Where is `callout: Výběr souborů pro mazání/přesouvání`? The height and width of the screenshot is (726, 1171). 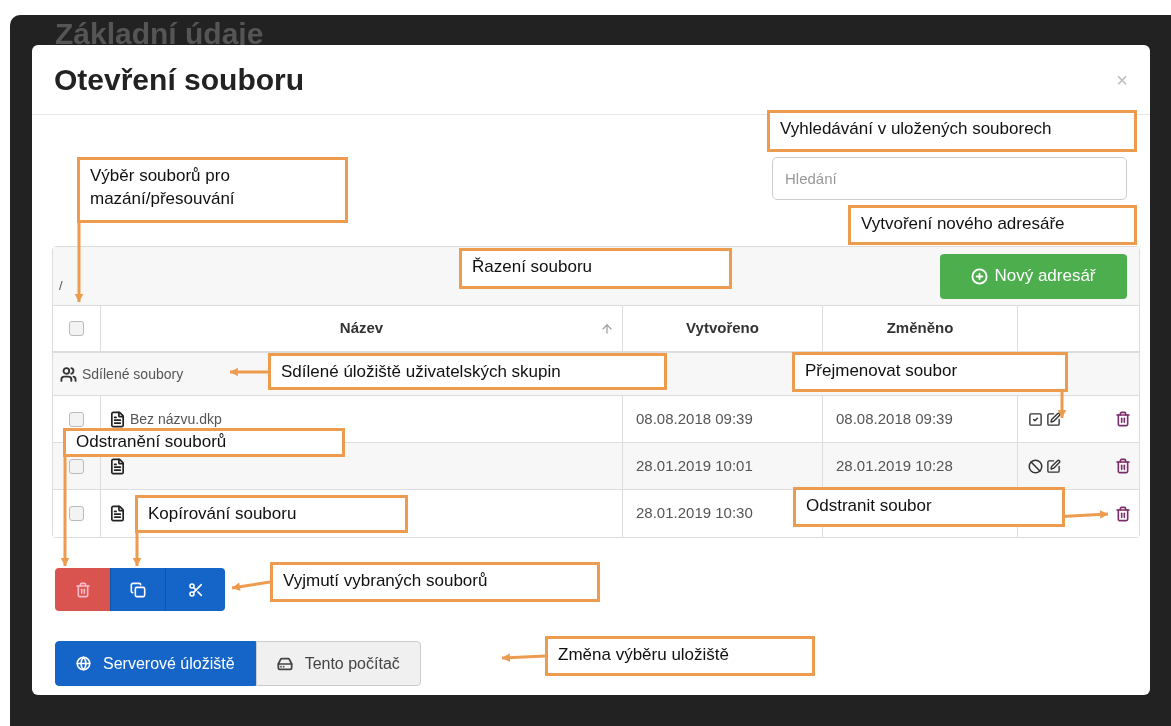
callout: Výběr souborů pro mazání/přesouvání is located at coordinates (212, 190).